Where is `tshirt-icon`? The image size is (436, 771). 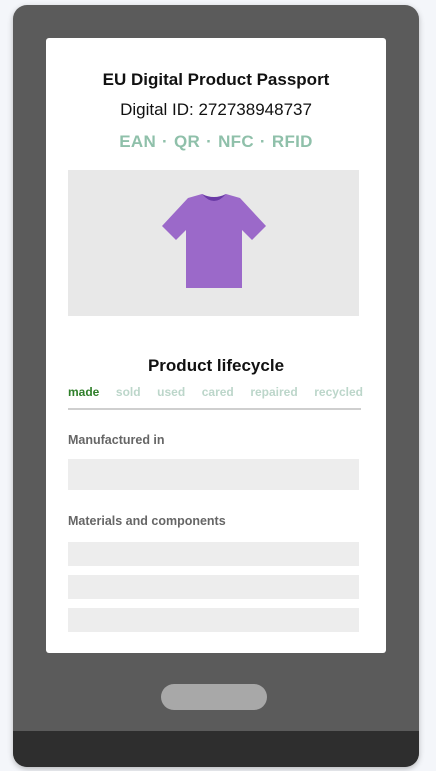 tshirt-icon is located at coordinates (214, 241).